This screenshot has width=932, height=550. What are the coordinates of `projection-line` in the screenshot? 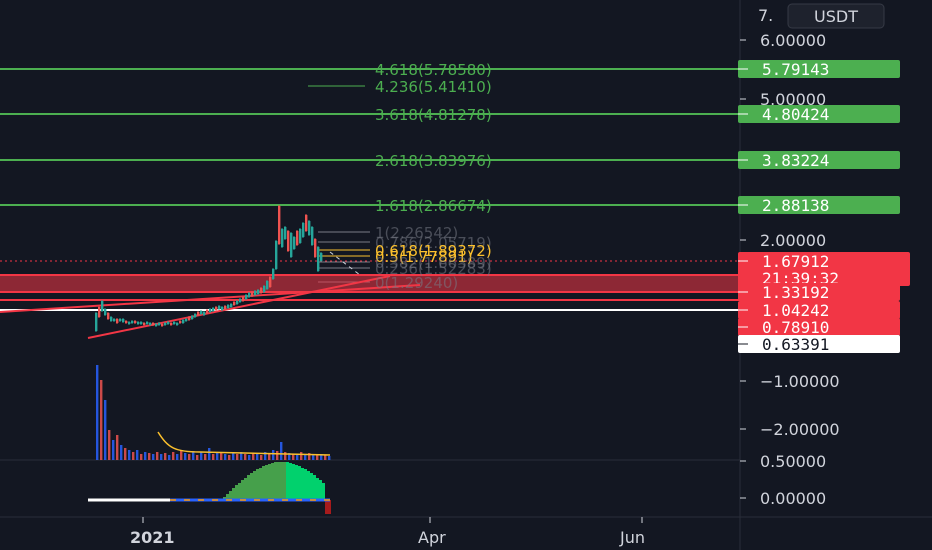 It's located at (345, 263).